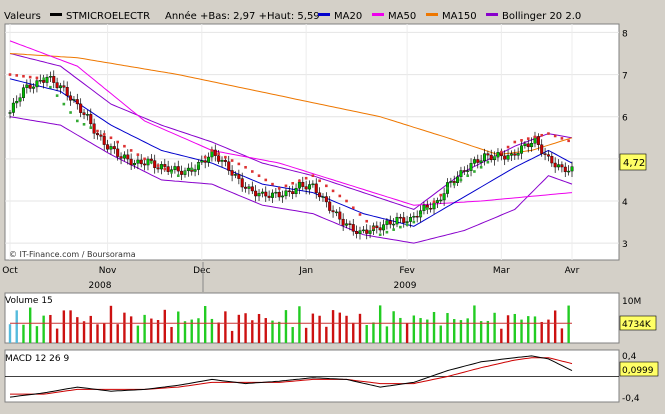  What do you see at coordinates (631, 399) in the screenshot?
I see `macd-bottom-label: -0,4` at bounding box center [631, 399].